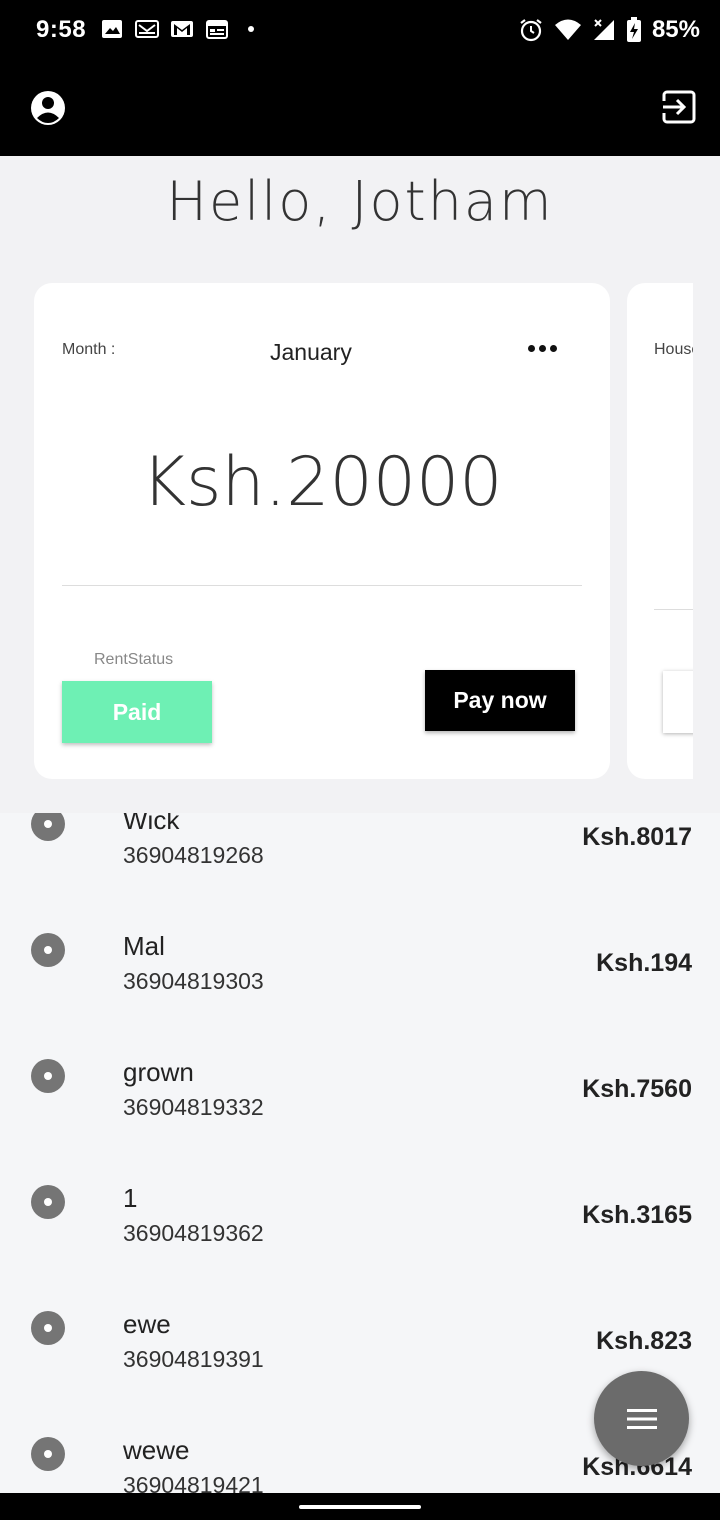 This screenshot has width=720, height=1520. Describe the element at coordinates (360, 201) in the screenshot. I see `greeting-title: Hello, Jotham` at that location.